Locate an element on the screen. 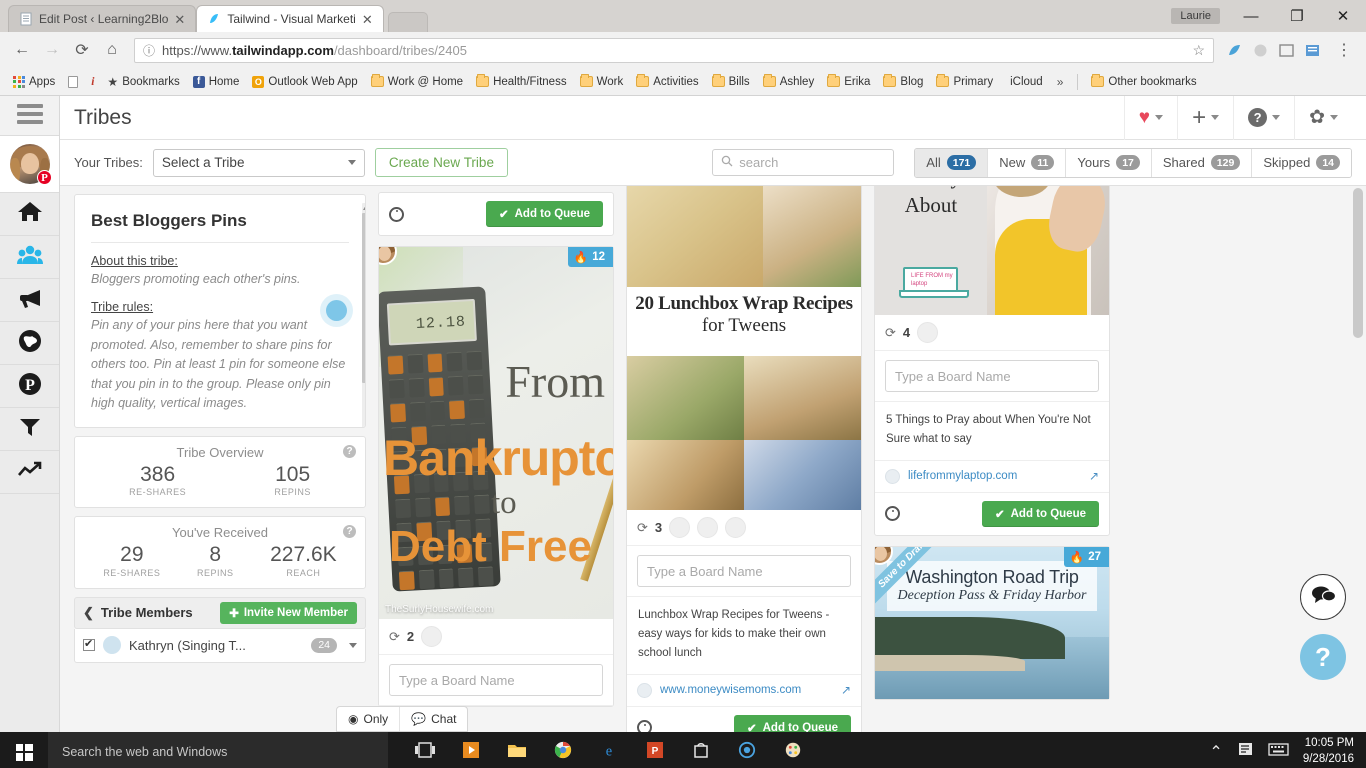 This screenshot has height=768, width=1366. reader-extension-icon is located at coordinates (1312, 50).